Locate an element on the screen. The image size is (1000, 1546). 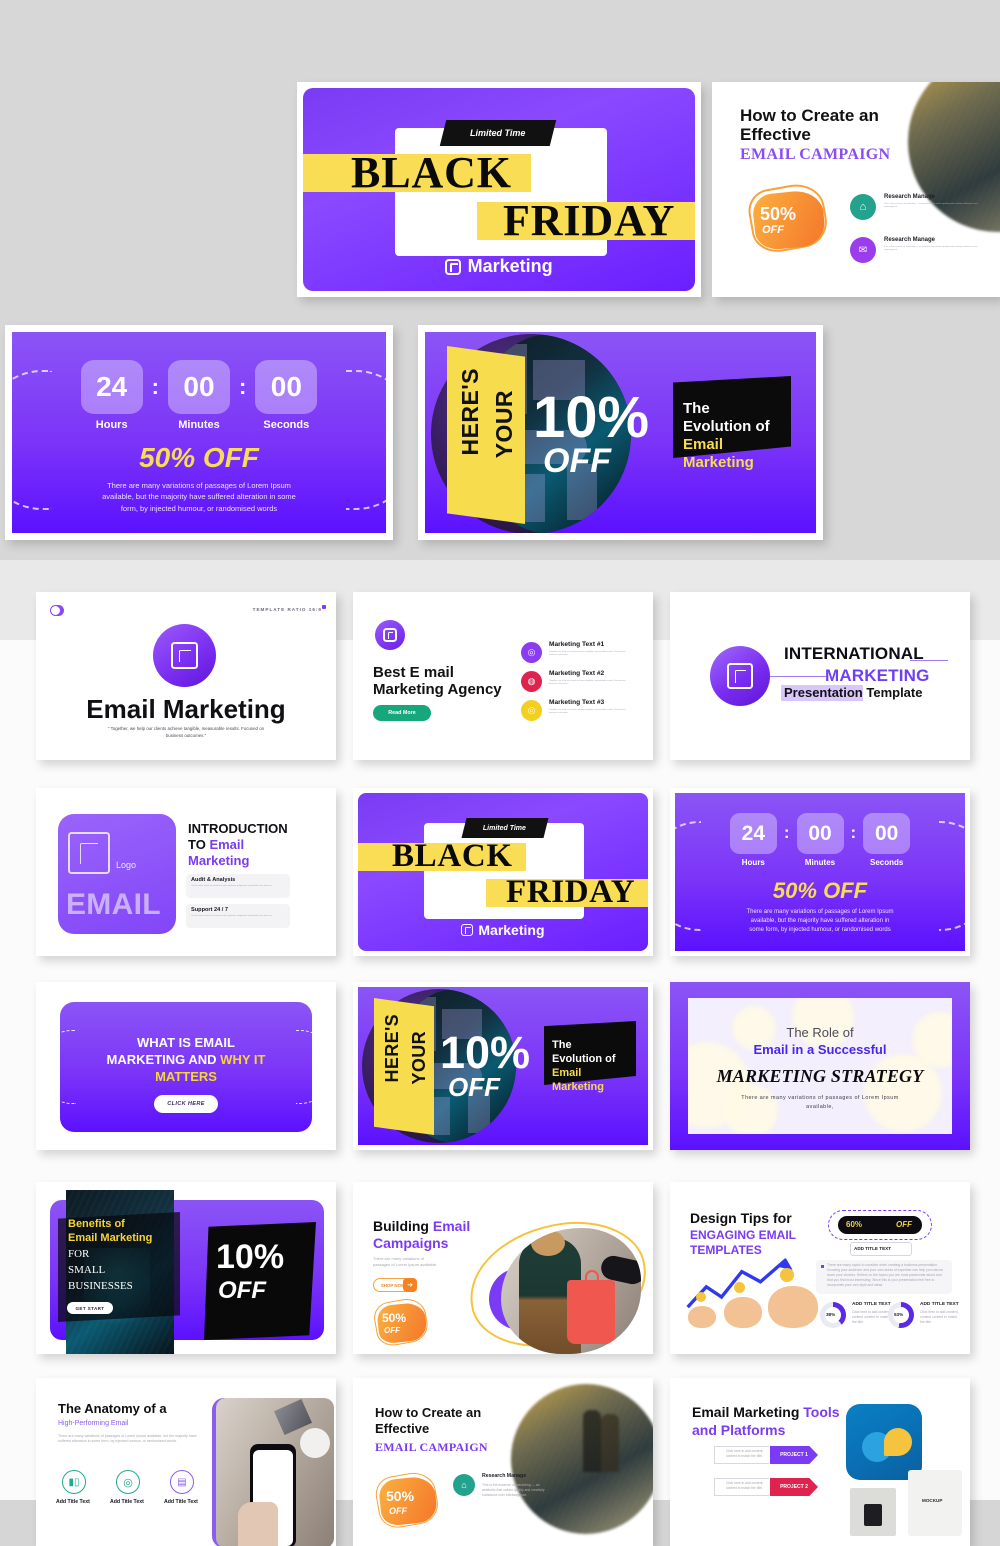
building-badge-off: OFF is located at coordinates (392, 1330).